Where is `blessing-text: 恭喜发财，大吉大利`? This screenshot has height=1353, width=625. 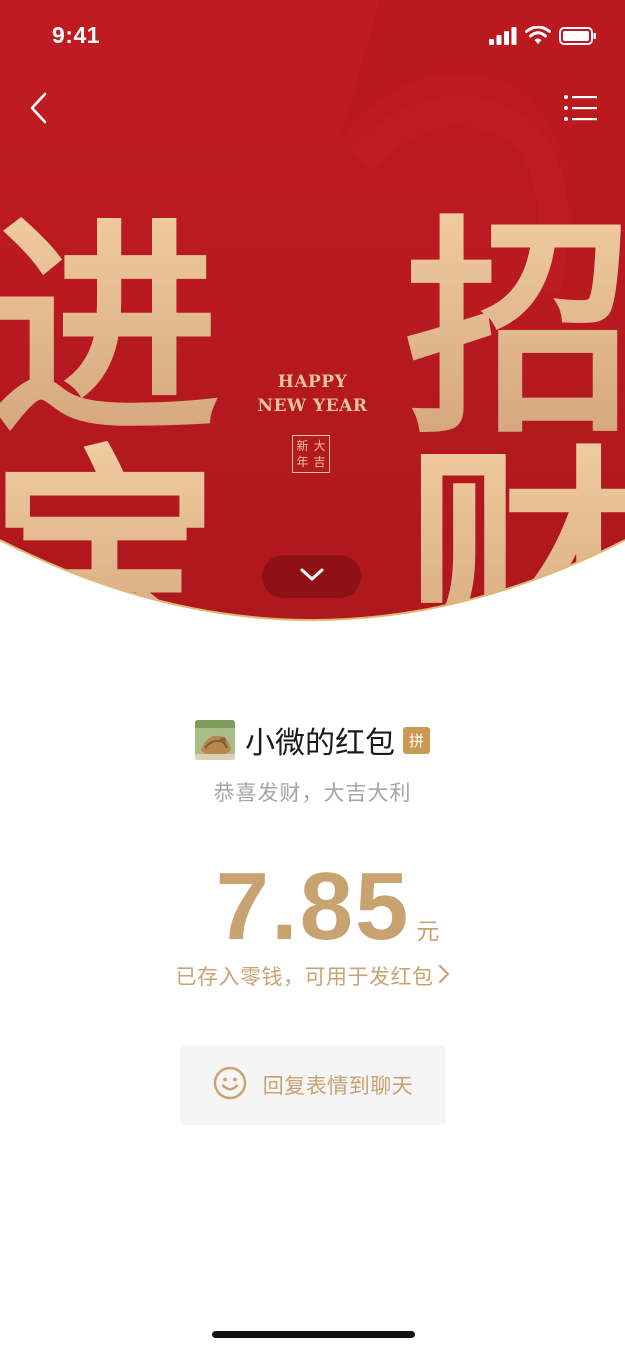 blessing-text: 恭喜发财，大吉大利 is located at coordinates (312, 793).